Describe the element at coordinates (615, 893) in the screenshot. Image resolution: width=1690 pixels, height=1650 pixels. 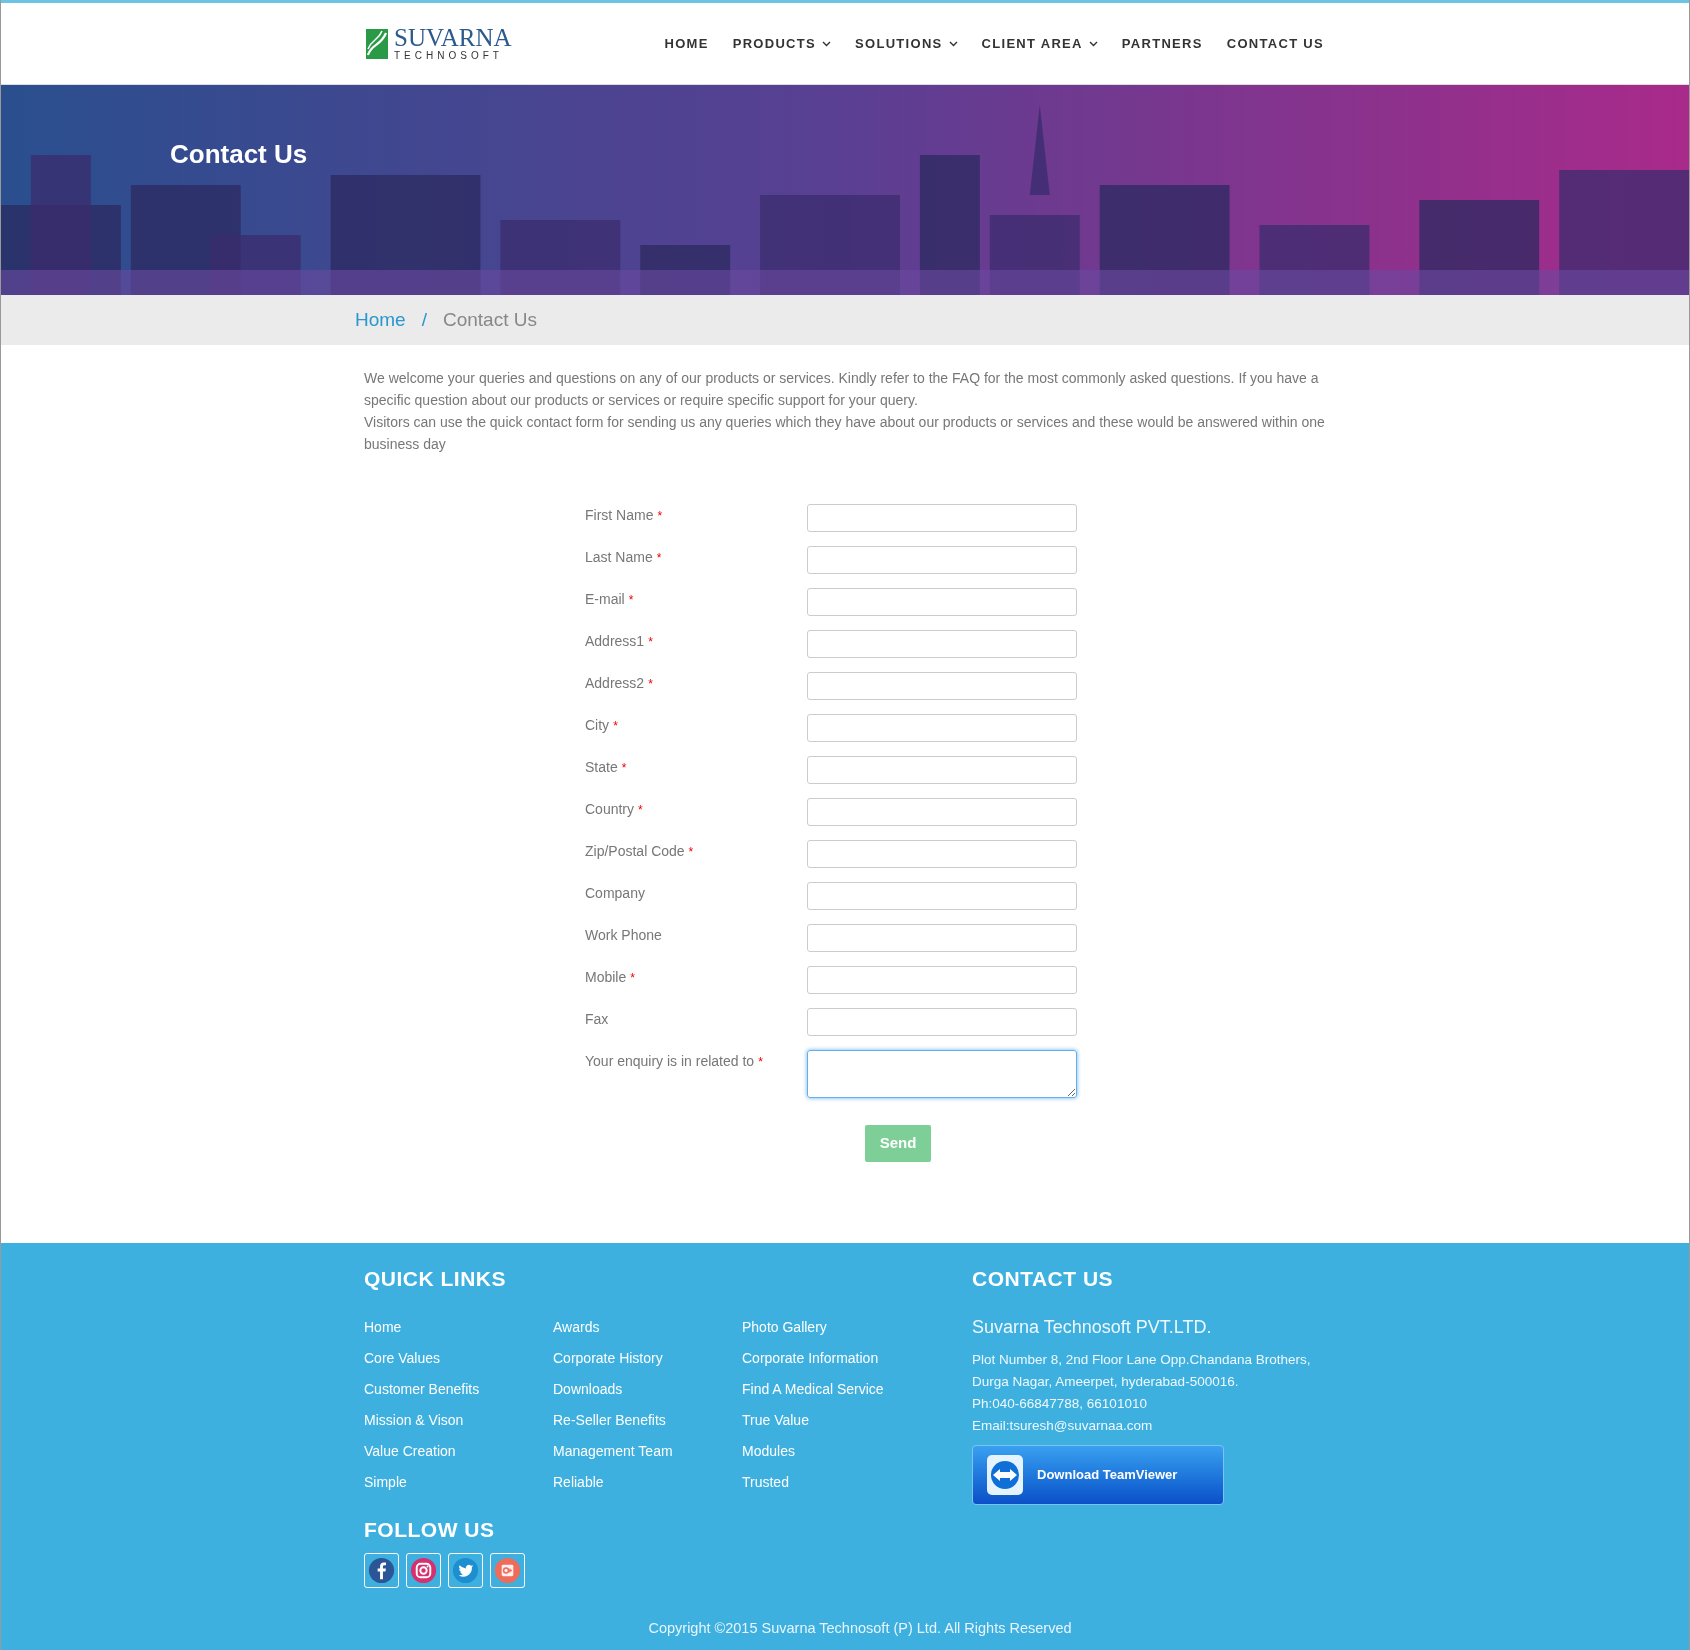
I see `field-label: Company` at that location.